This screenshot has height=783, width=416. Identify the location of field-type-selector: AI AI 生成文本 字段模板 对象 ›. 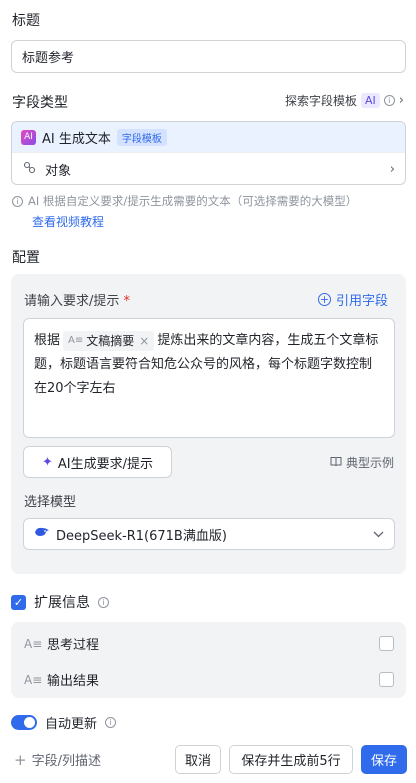
(208, 153).